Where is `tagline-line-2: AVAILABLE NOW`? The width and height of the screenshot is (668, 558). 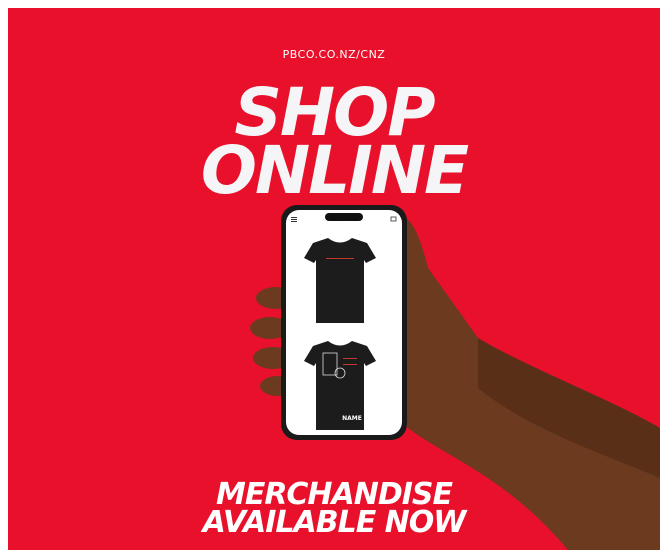
tagline-line-2: AVAILABLE NOW is located at coordinates (334, 522).